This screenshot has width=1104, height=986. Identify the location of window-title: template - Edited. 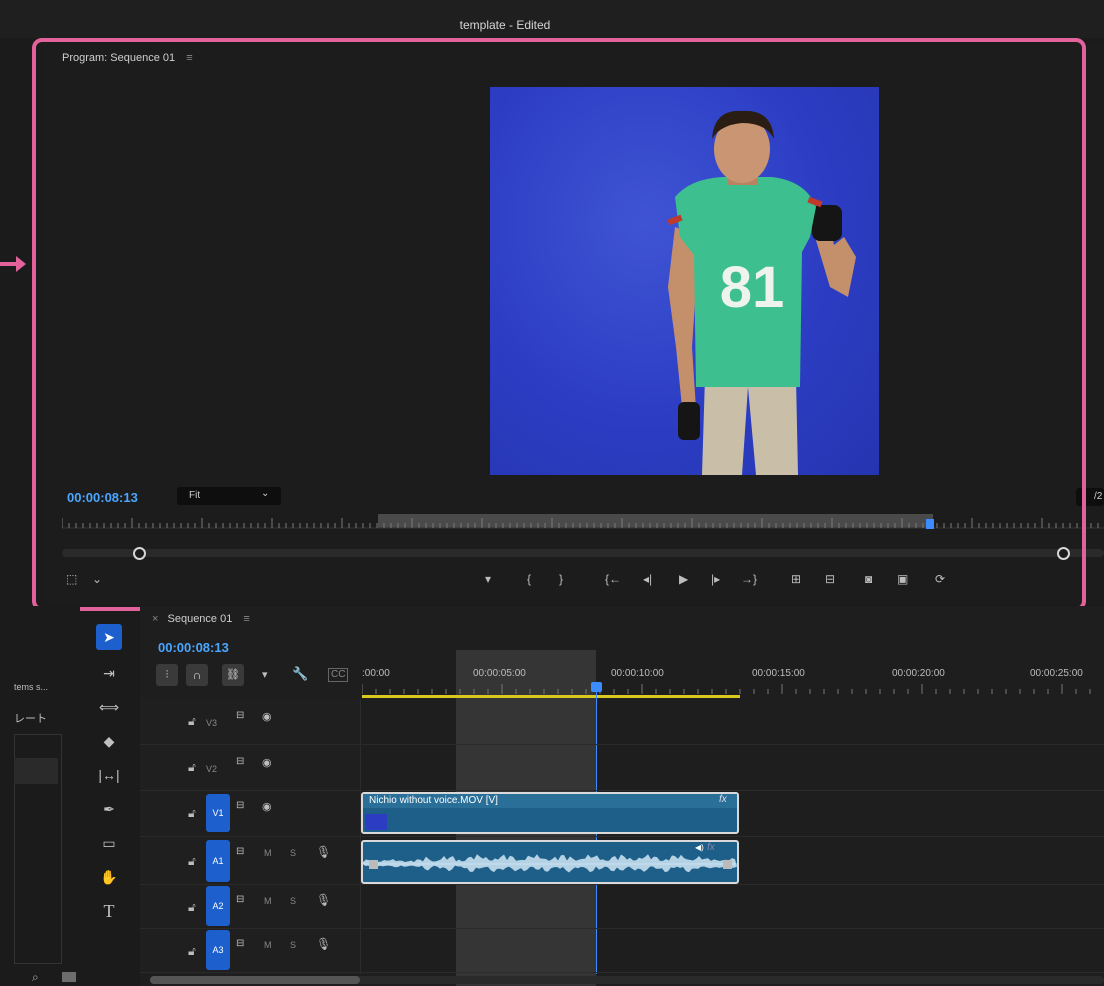
(505, 25).